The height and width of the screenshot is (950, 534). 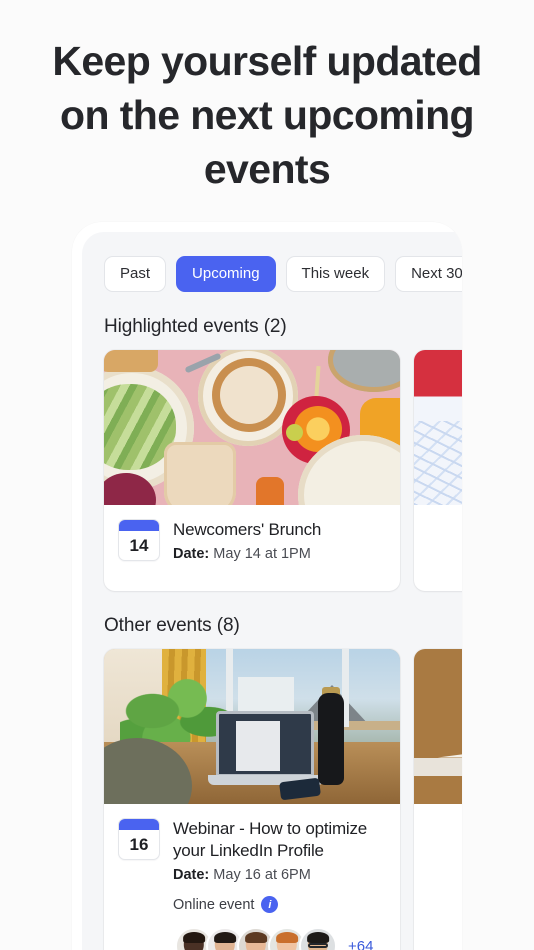 I want to click on filter-chip-upcoming: Upcoming, so click(x=226, y=274).